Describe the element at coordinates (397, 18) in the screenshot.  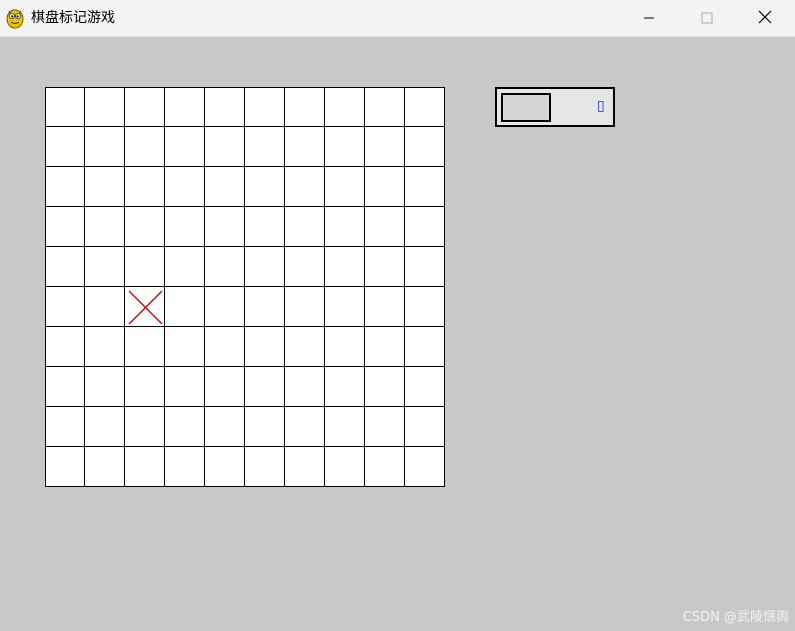
I see `title-bar: 棋盘标记游戏` at that location.